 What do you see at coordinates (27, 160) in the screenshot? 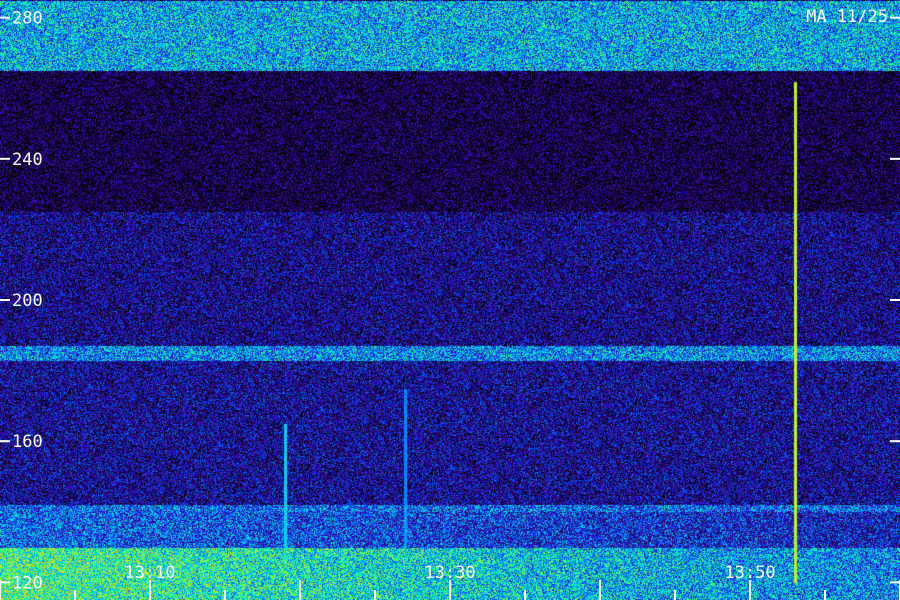
I see `y-tick-label: 240` at bounding box center [27, 160].